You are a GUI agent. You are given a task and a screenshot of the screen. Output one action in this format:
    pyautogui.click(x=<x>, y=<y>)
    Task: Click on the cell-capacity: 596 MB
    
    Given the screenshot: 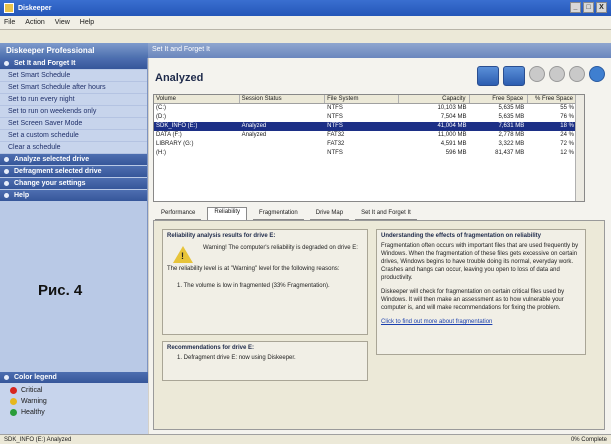 What is the action you would take?
    pyautogui.click(x=456, y=153)
    